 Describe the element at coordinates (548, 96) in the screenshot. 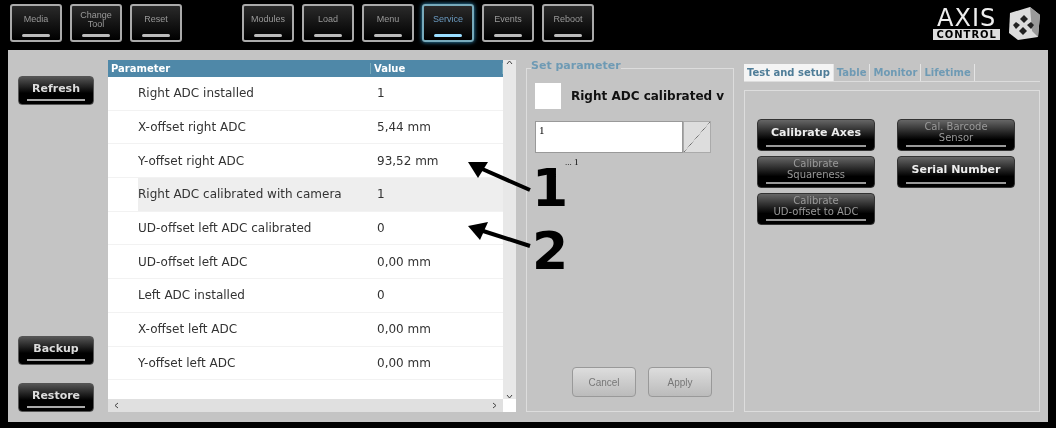

I see `parameter-swatch` at that location.